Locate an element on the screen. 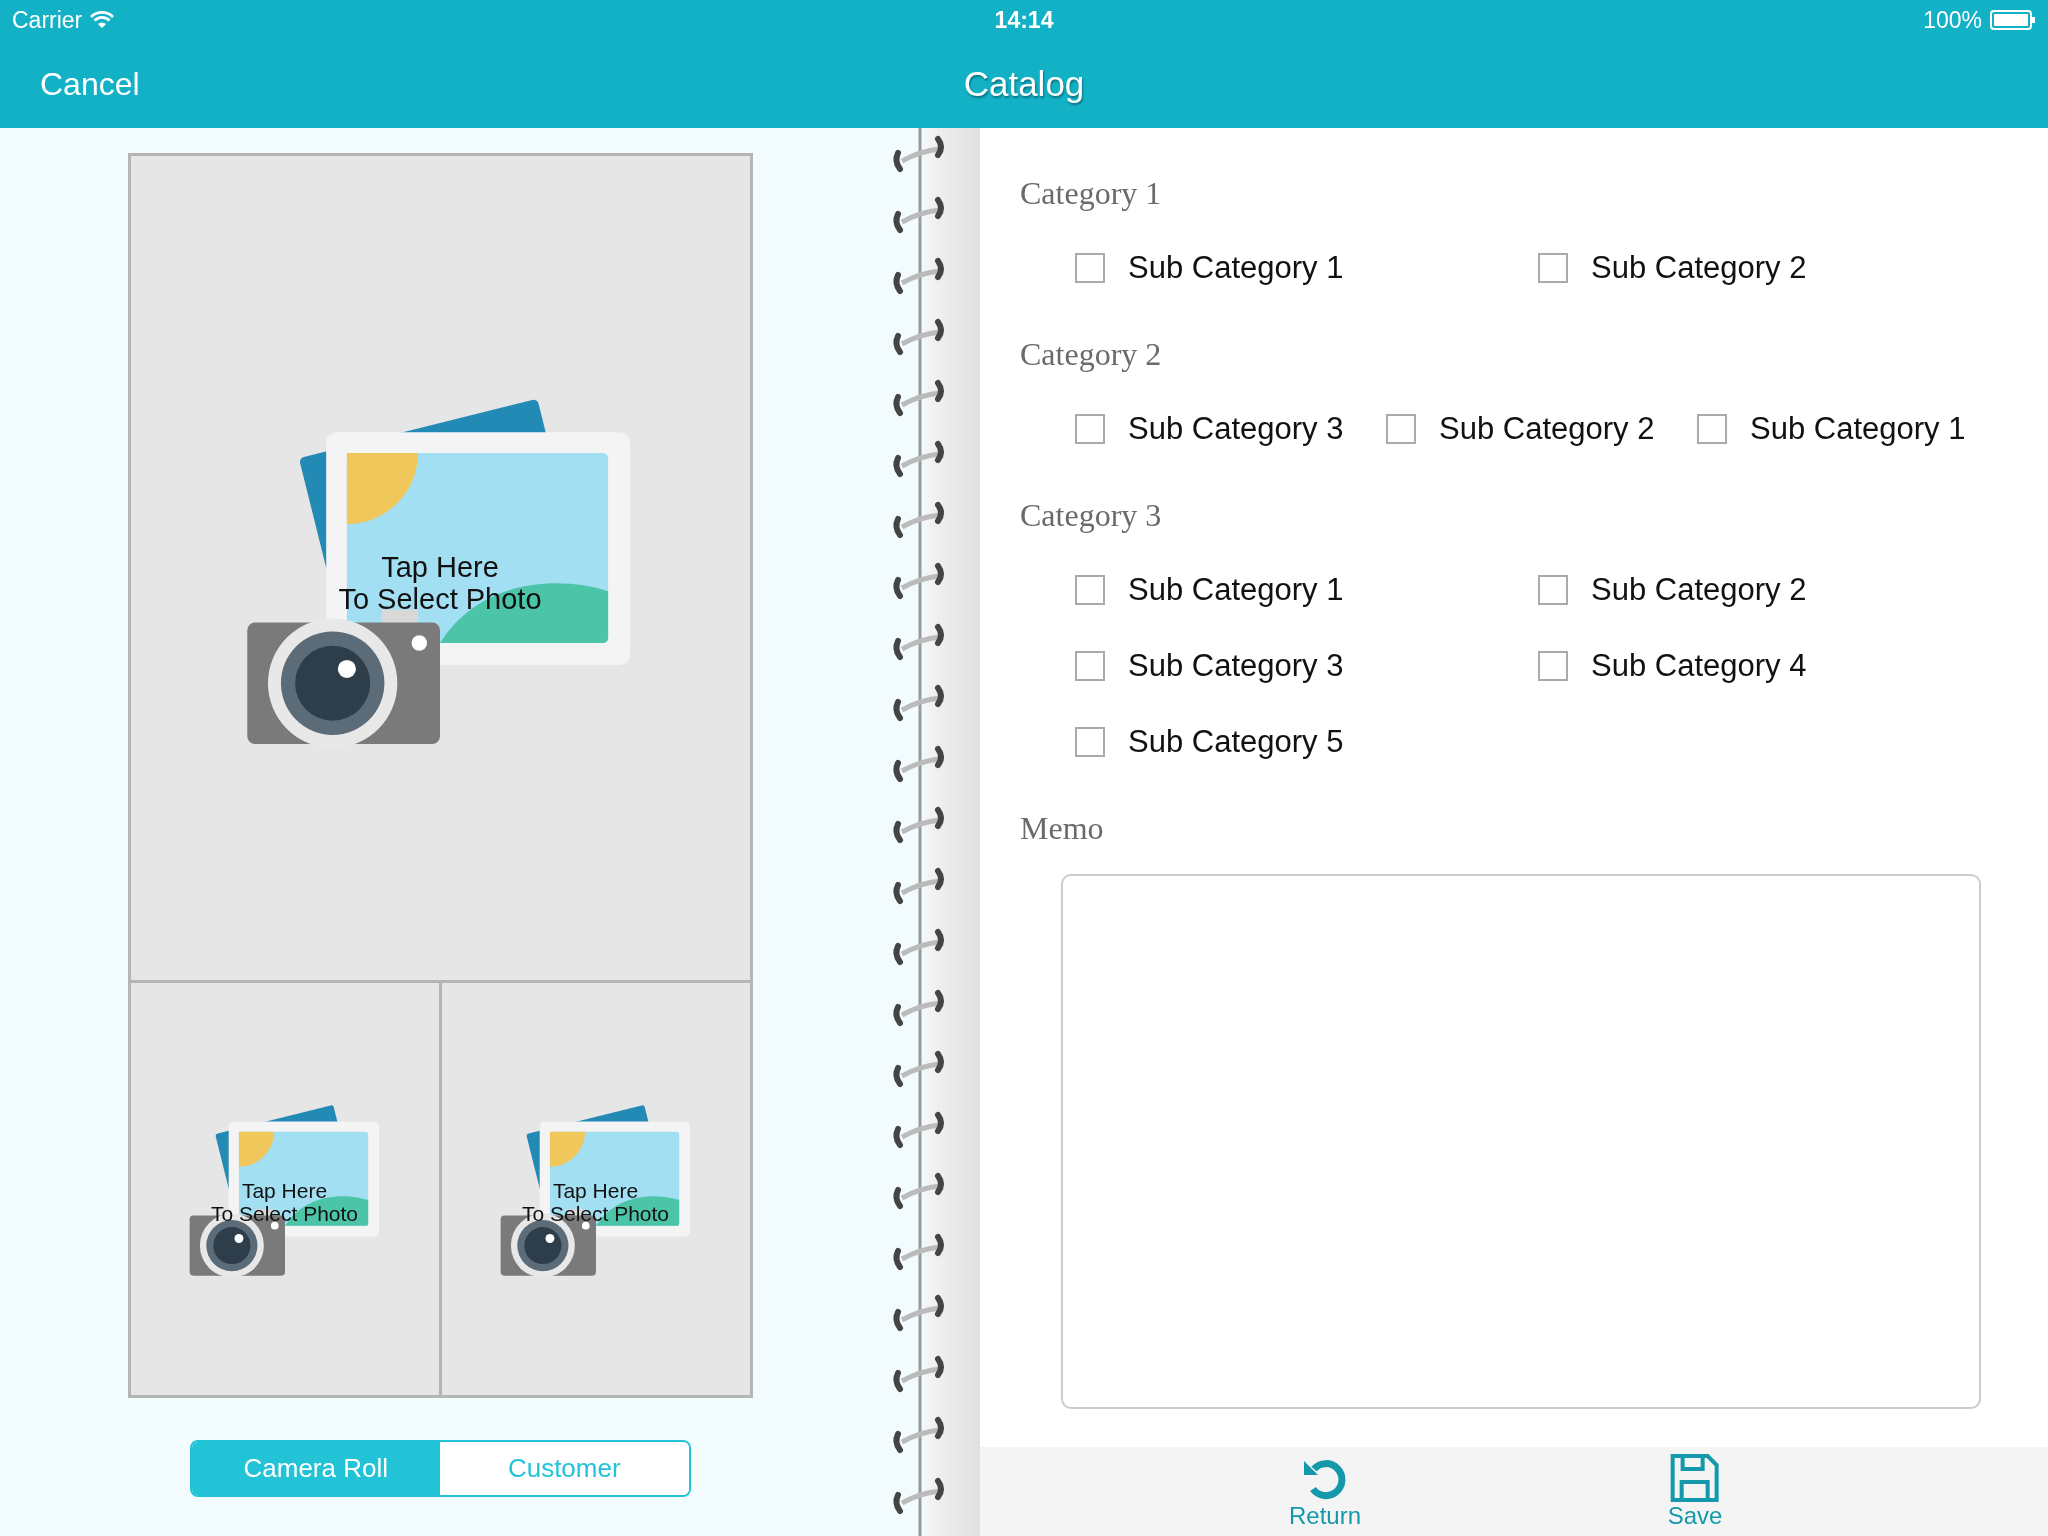 The width and height of the screenshot is (2048, 1536). clock-time: 14:14 is located at coordinates (1024, 20).